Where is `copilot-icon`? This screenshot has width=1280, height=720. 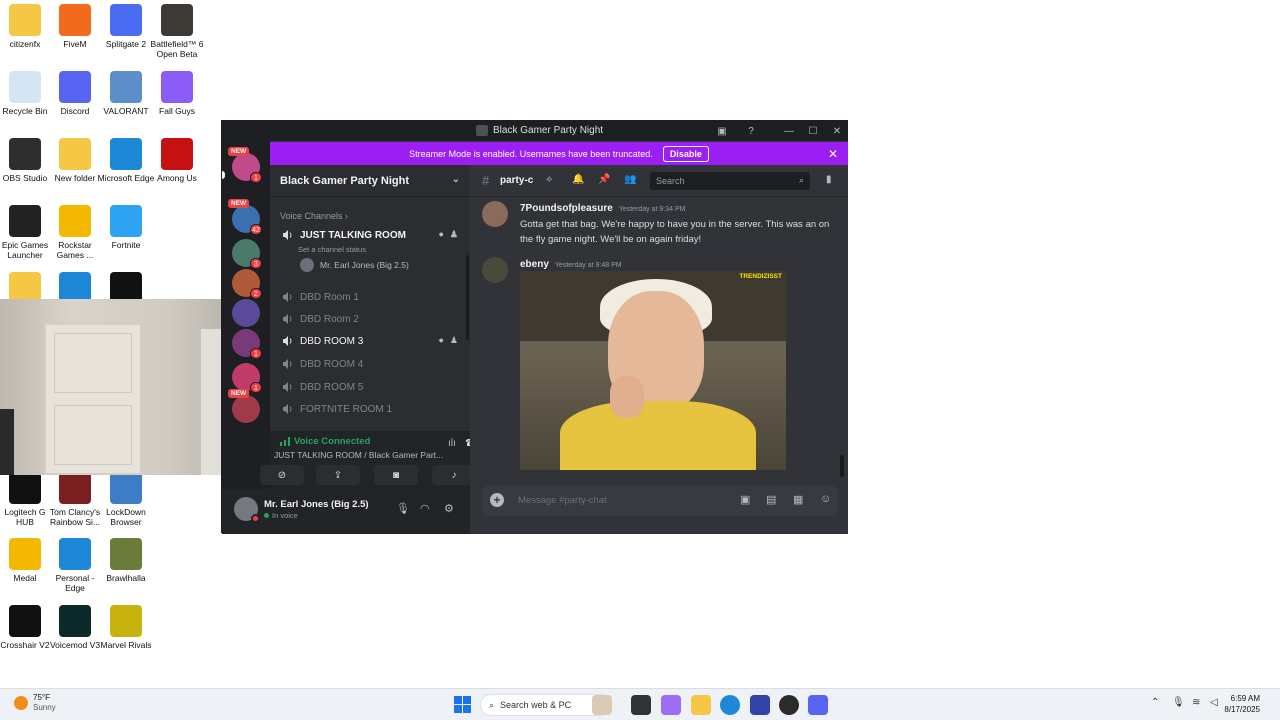 copilot-icon is located at coordinates (671, 705).